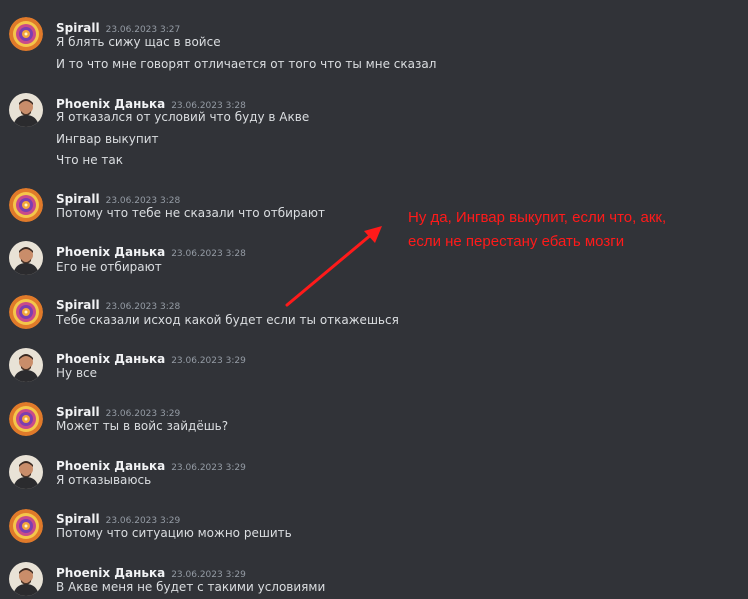  What do you see at coordinates (143, 30) in the screenshot?
I see `timestamp: 23.06.2023 3:27` at bounding box center [143, 30].